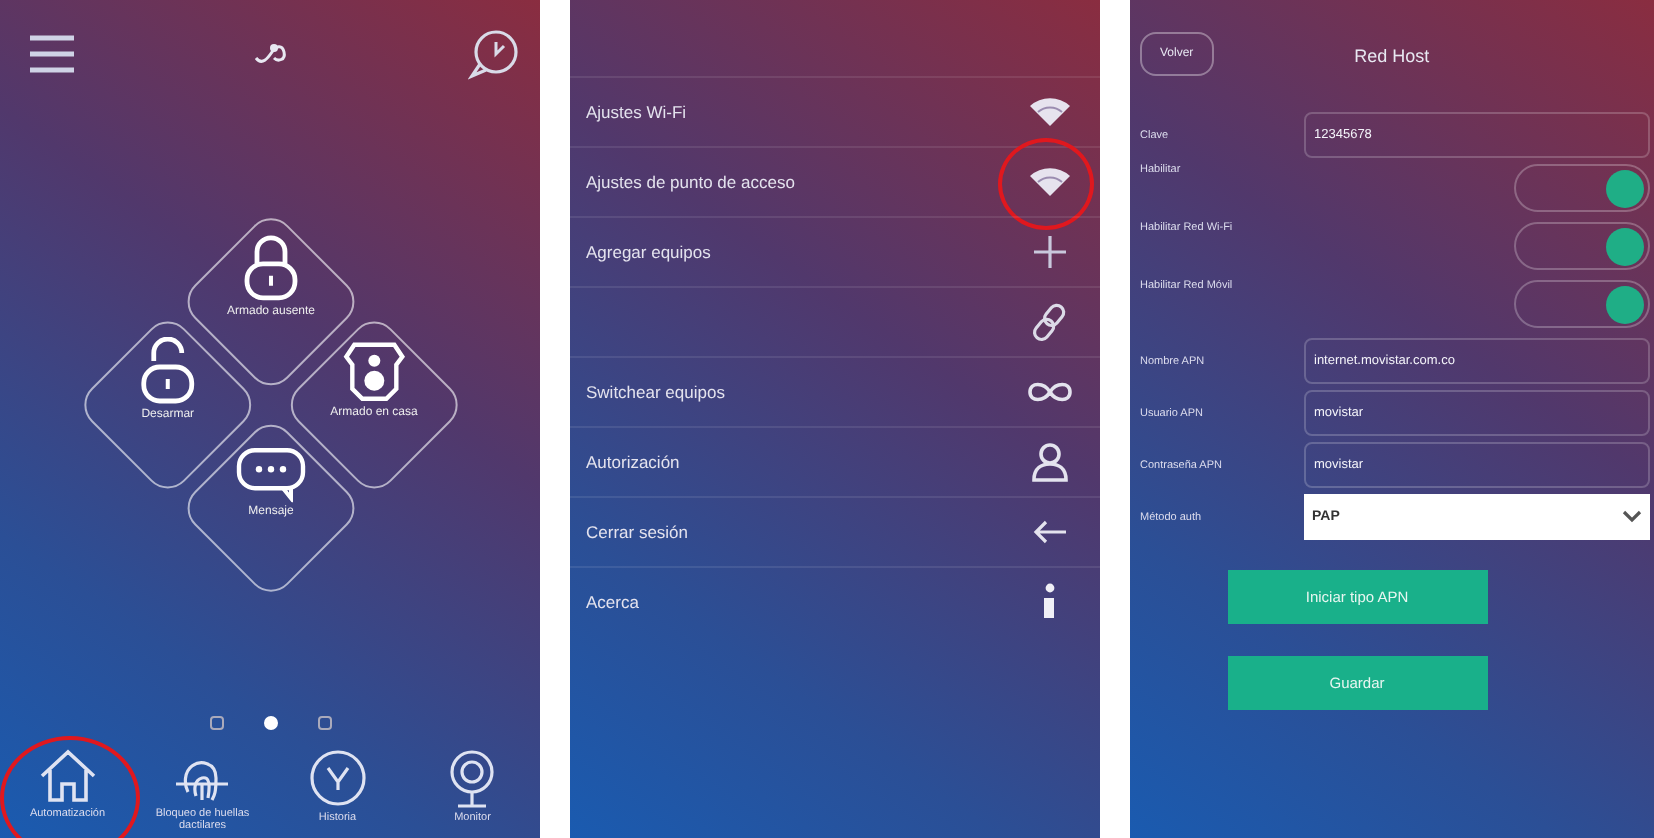  I want to click on screen-title: Red Host, so click(1392, 56).